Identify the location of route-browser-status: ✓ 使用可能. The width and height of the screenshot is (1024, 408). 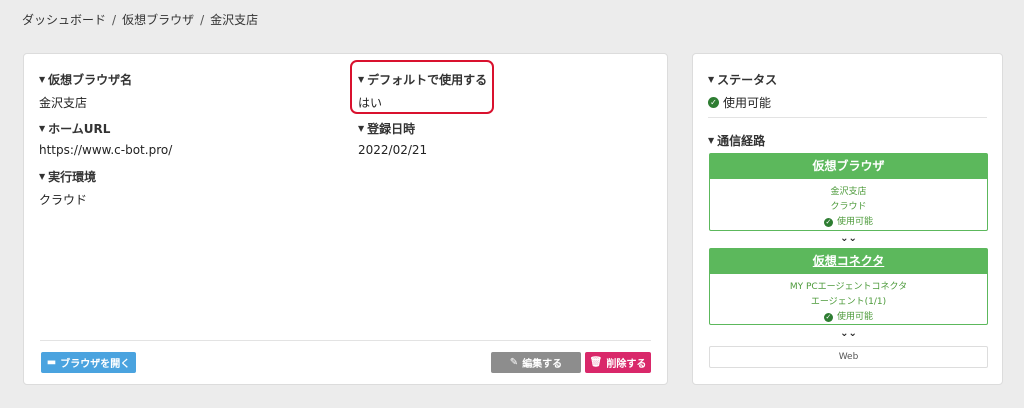
(848, 222).